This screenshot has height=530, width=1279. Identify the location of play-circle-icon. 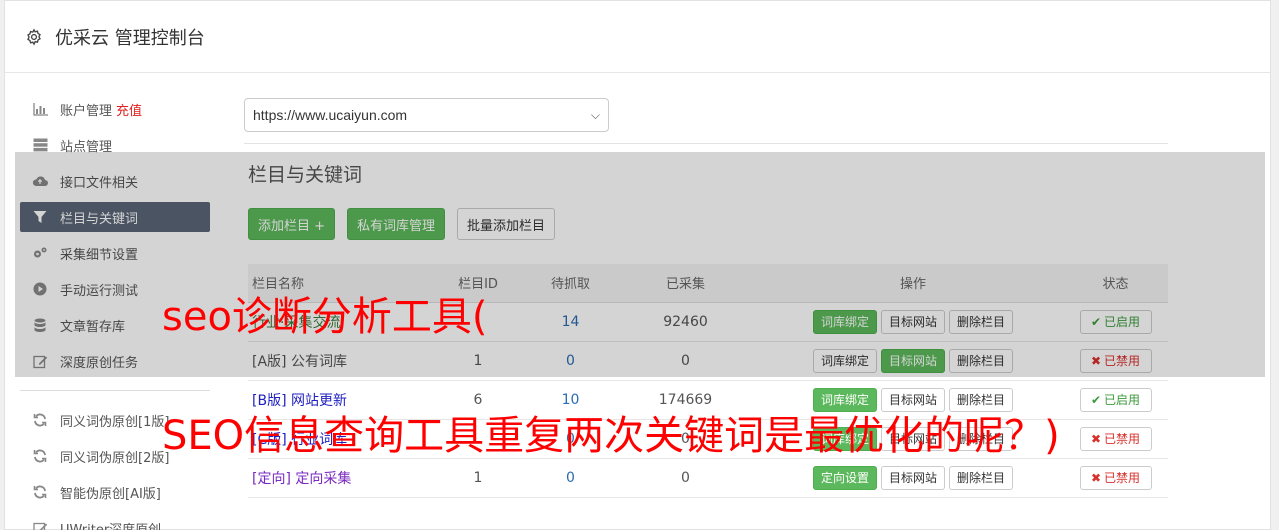
(40, 289).